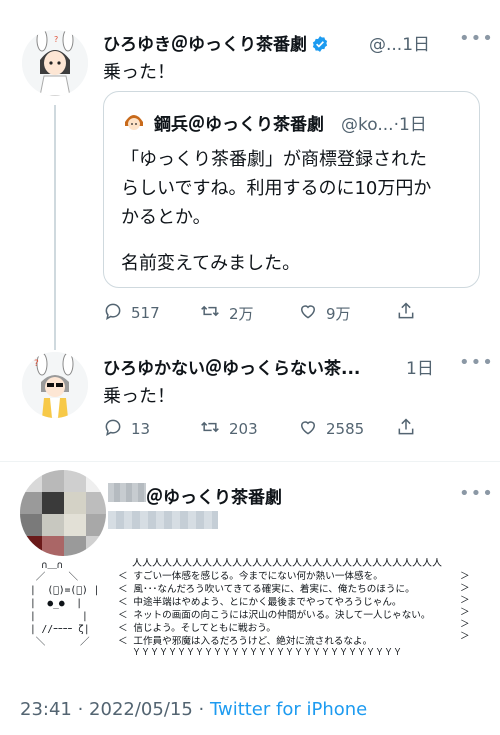  What do you see at coordinates (65, 590) in the screenshot?
I see `aa-face-line: | (ﾟ)=(ﾟ) |` at bounding box center [65, 590].